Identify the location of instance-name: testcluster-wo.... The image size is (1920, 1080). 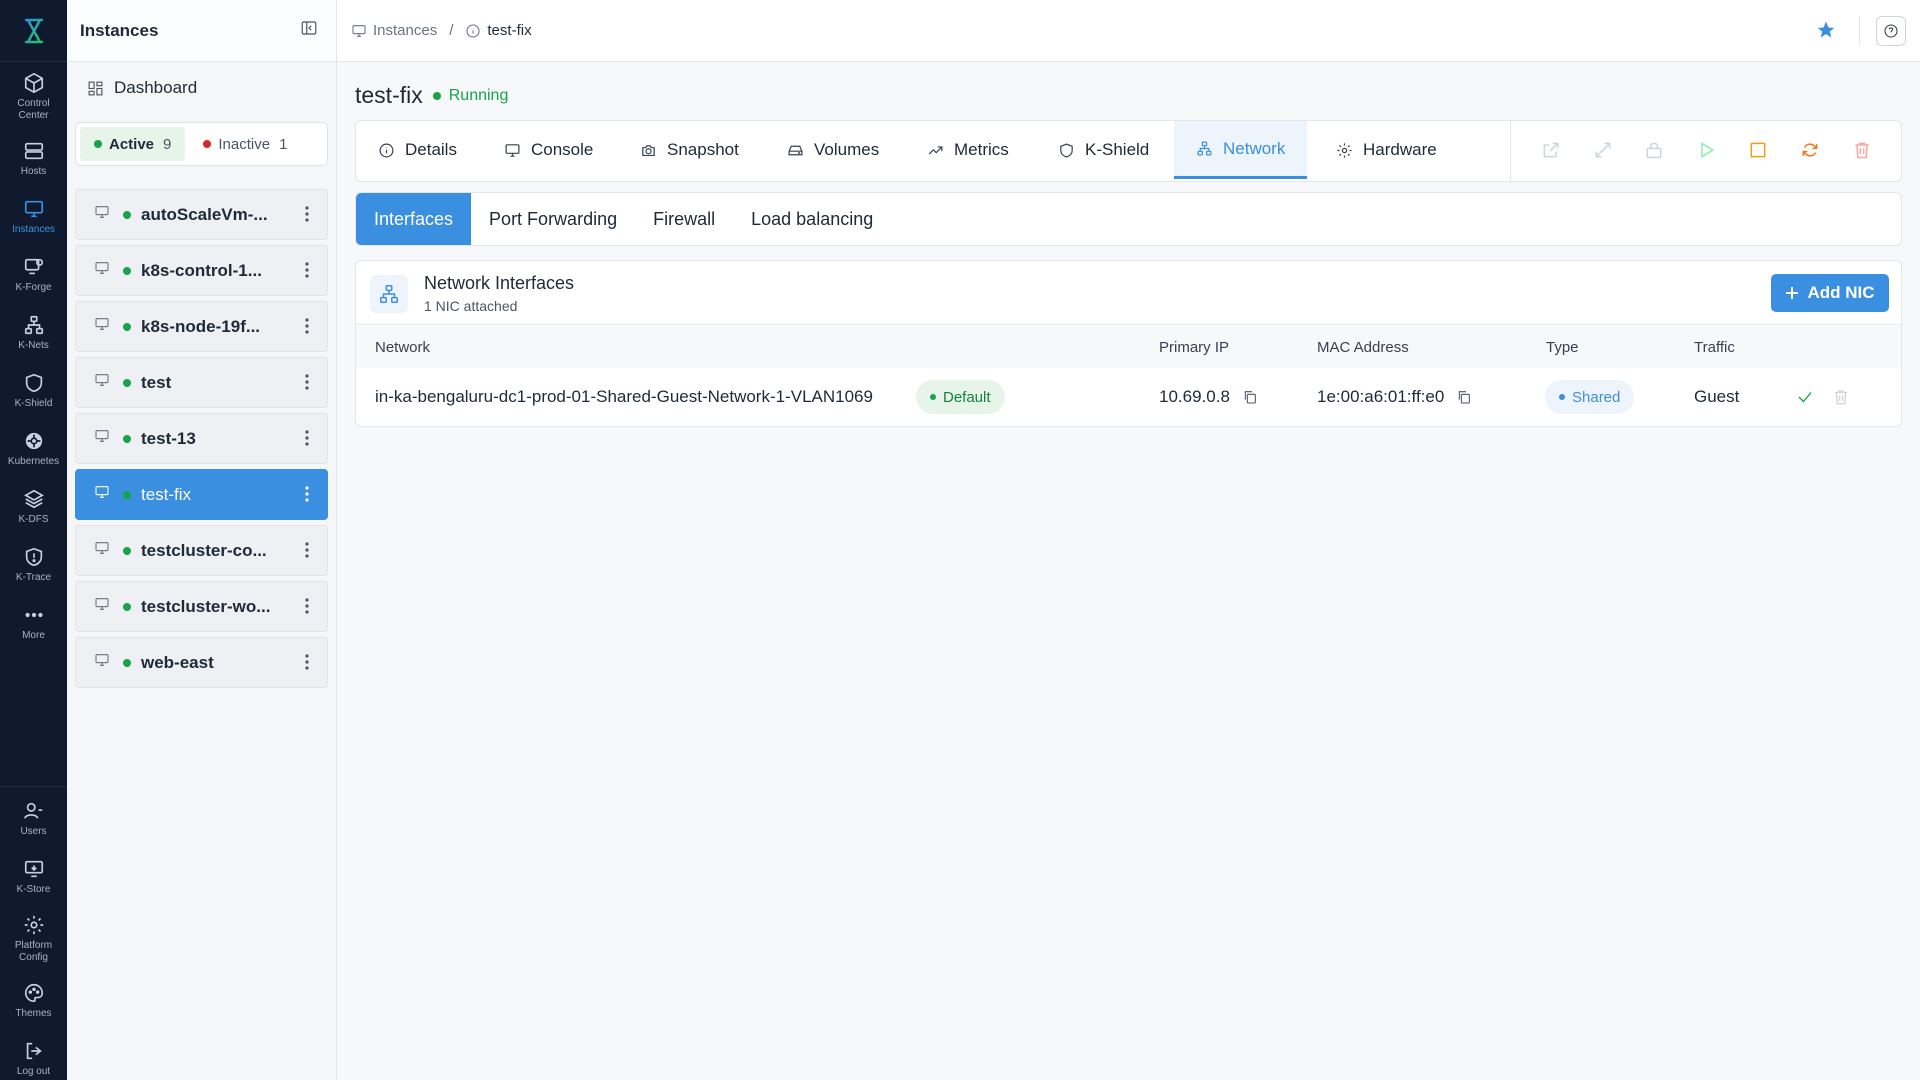
(206, 606).